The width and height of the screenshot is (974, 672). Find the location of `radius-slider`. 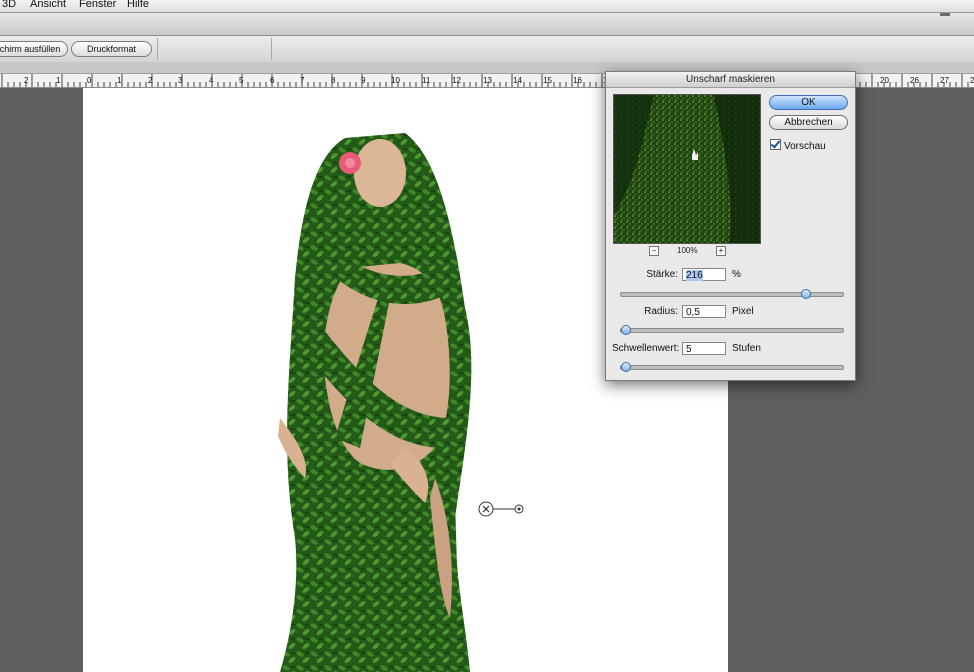

radius-slider is located at coordinates (732, 330).